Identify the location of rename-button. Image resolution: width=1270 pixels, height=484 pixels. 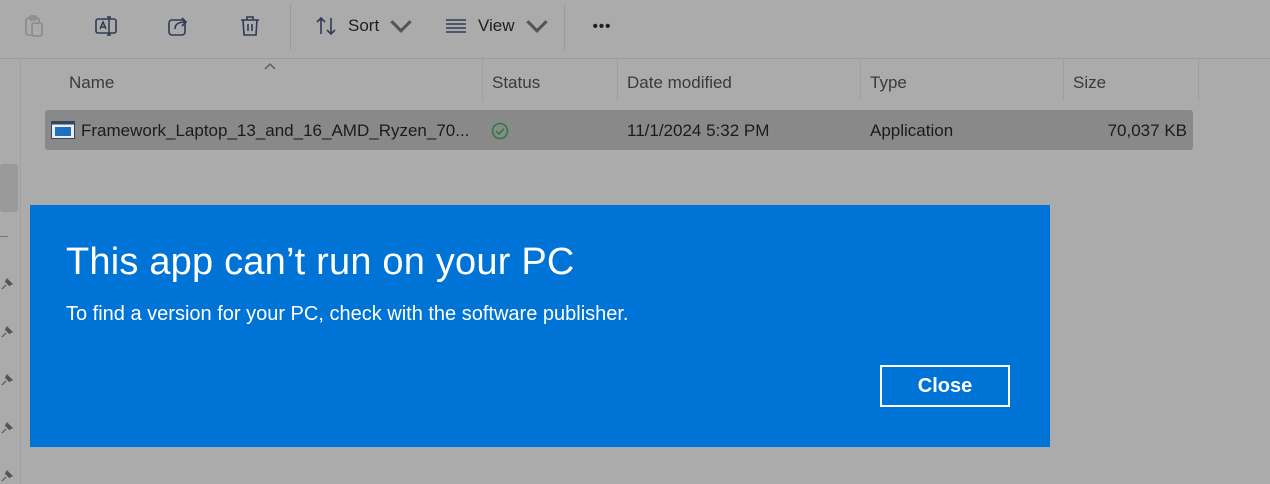
(106, 26).